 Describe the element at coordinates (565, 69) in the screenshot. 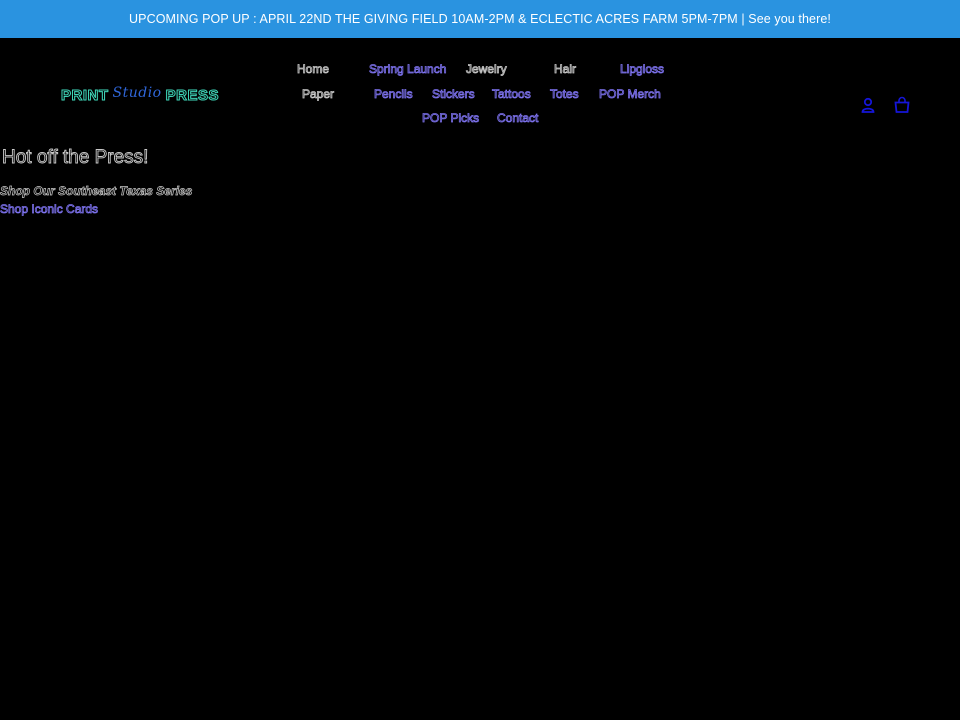

I see `nav-item-hair: Hair` at that location.